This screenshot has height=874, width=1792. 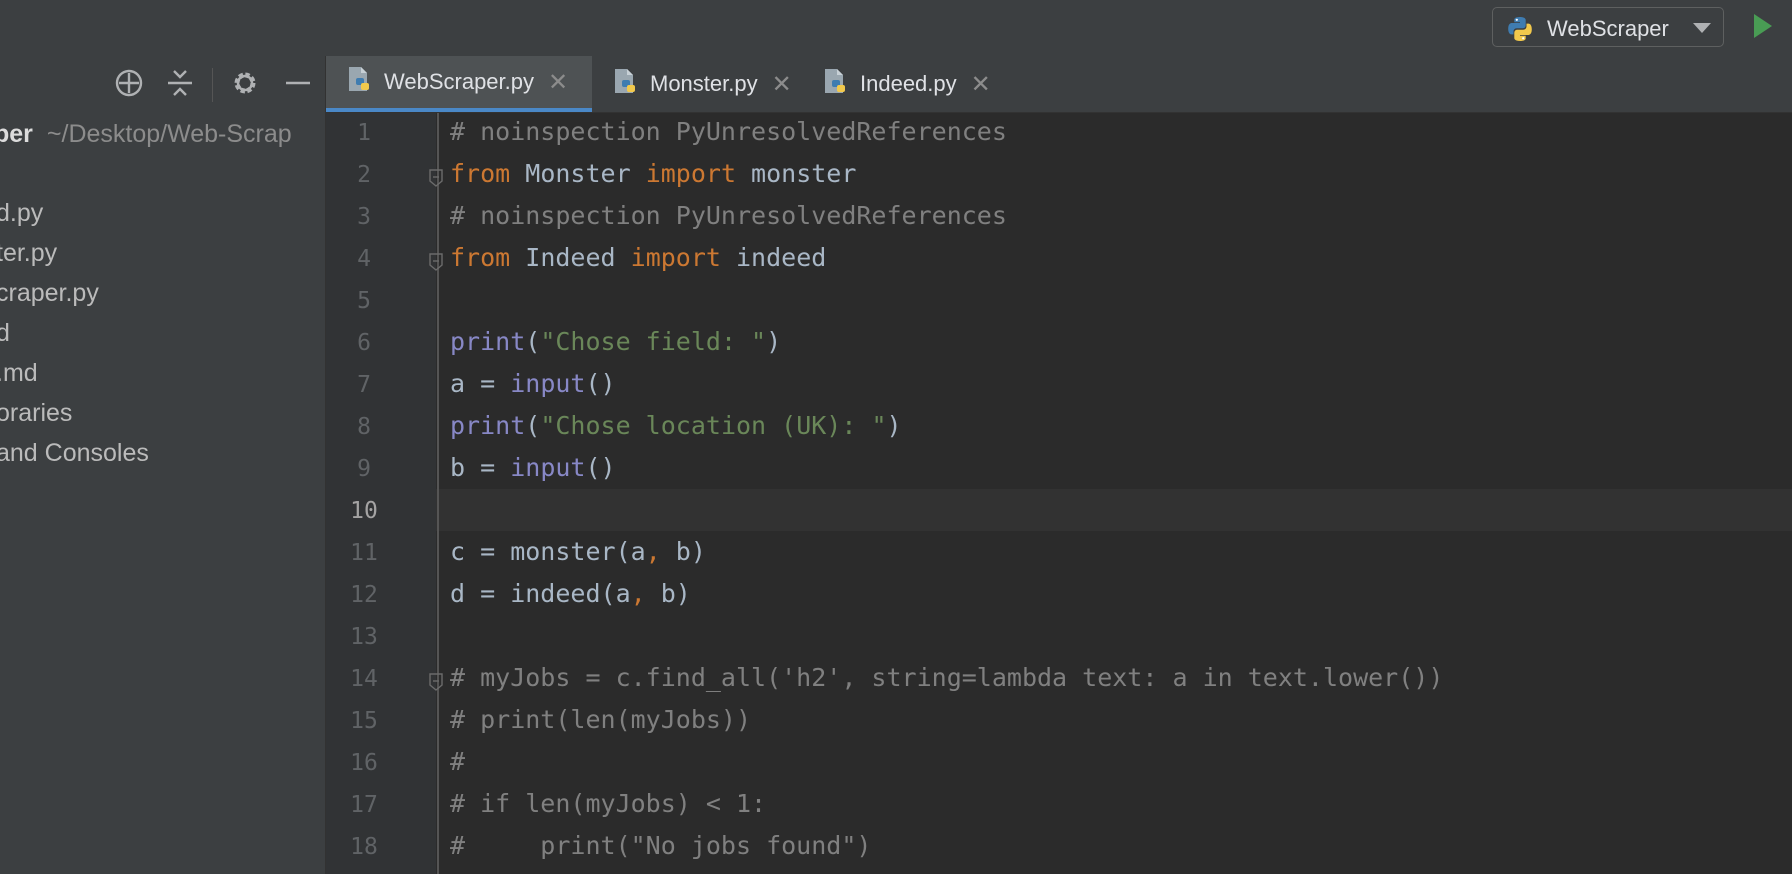 What do you see at coordinates (438, 493) in the screenshot?
I see `gutter-separator` at bounding box center [438, 493].